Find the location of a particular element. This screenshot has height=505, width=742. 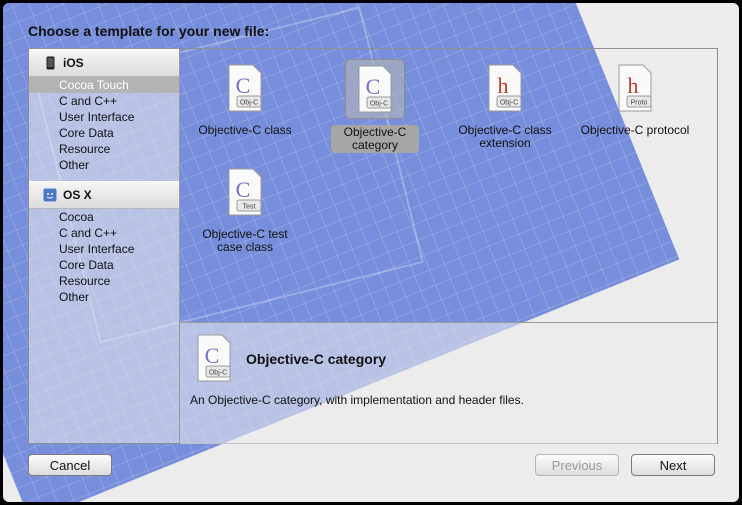

sidebar-item-cocoa: Cocoa is located at coordinates (104, 217).